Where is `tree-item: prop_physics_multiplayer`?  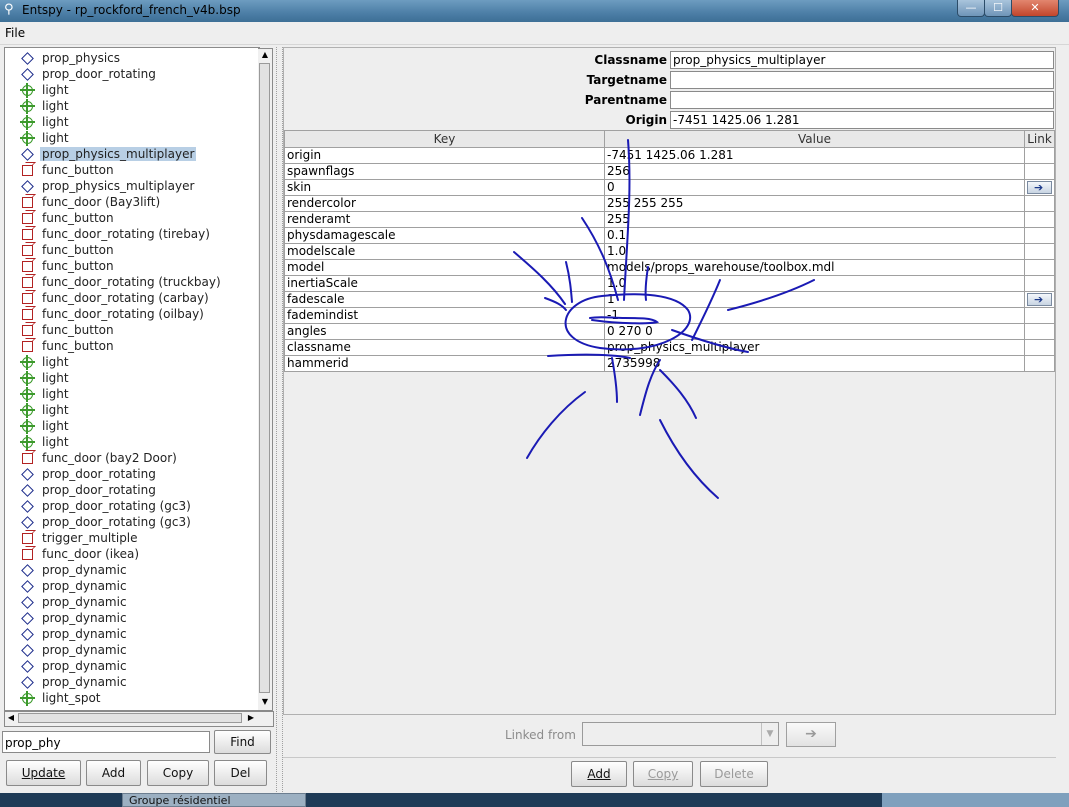 tree-item: prop_physics_multiplayer is located at coordinates (130, 186).